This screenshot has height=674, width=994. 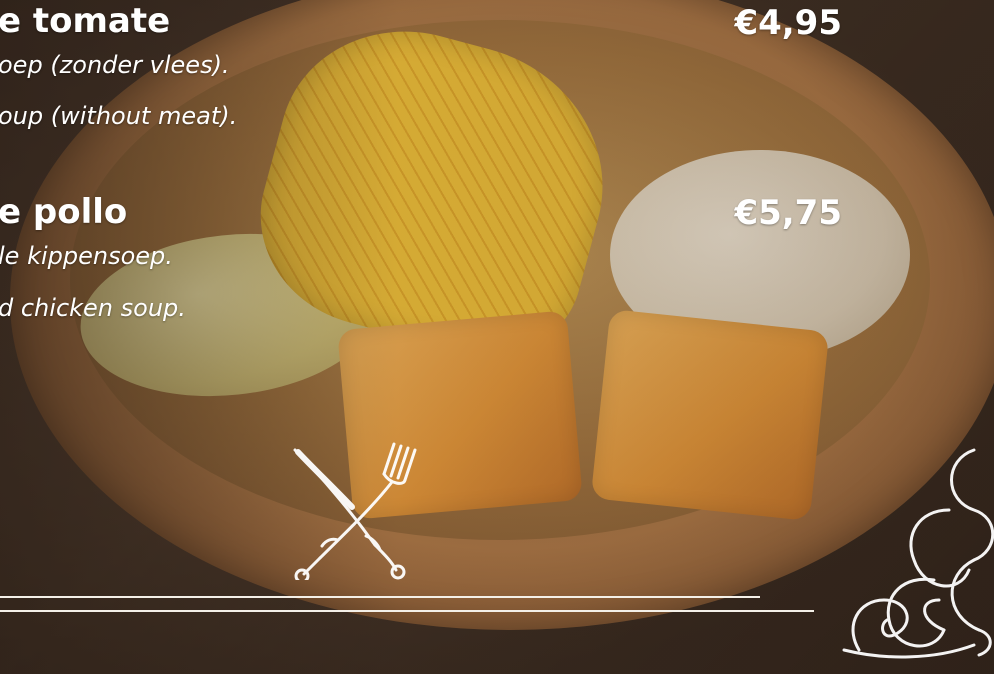 What do you see at coordinates (64, 212) in the screenshot?
I see `menu-item-2-title: e pollo` at bounding box center [64, 212].